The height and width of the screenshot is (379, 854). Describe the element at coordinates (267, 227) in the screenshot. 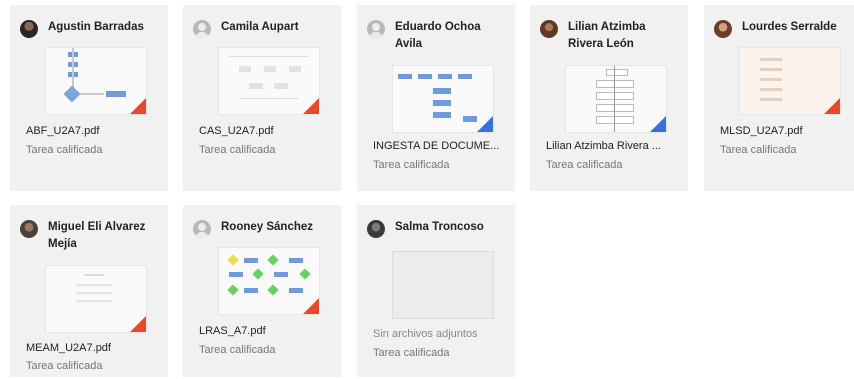

I see `student-name: Rooney Sánchez` at that location.